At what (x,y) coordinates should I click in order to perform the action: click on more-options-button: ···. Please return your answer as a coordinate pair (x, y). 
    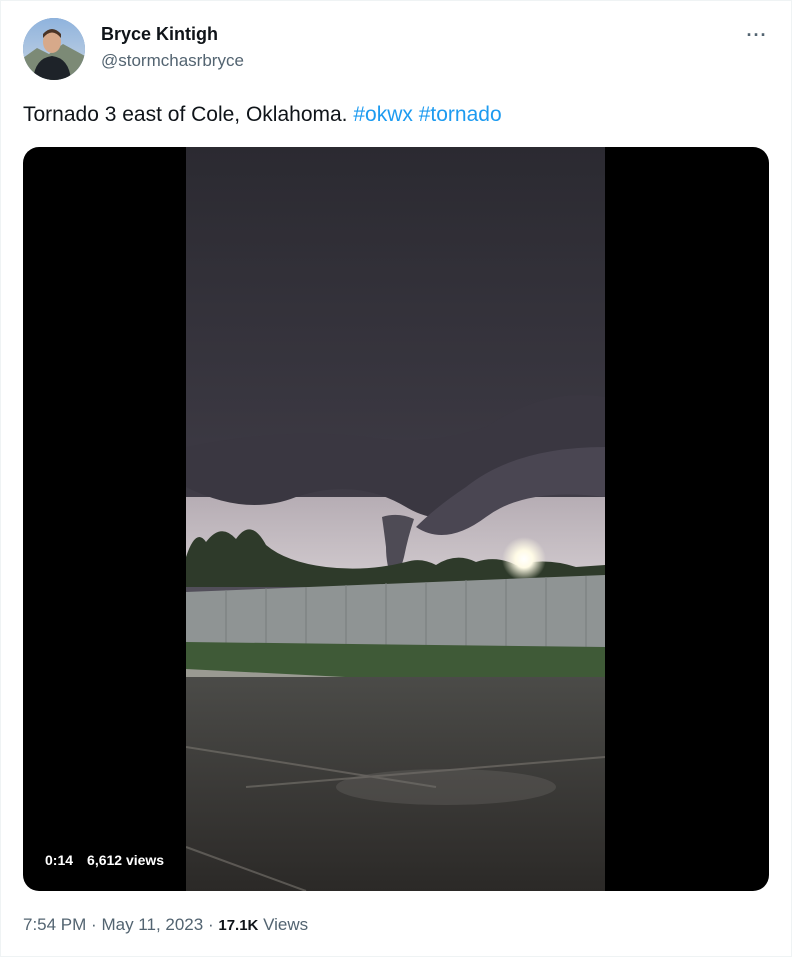
    Looking at the image, I should click on (757, 35).